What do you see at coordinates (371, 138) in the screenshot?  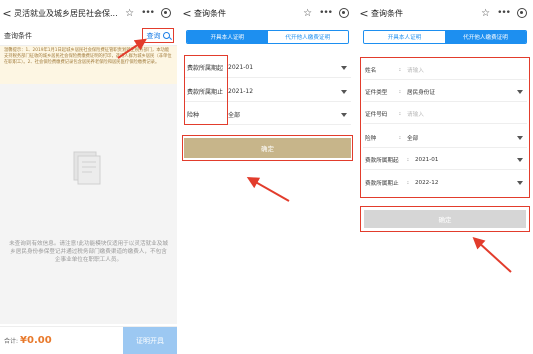 I see `field-label: 险种` at bounding box center [371, 138].